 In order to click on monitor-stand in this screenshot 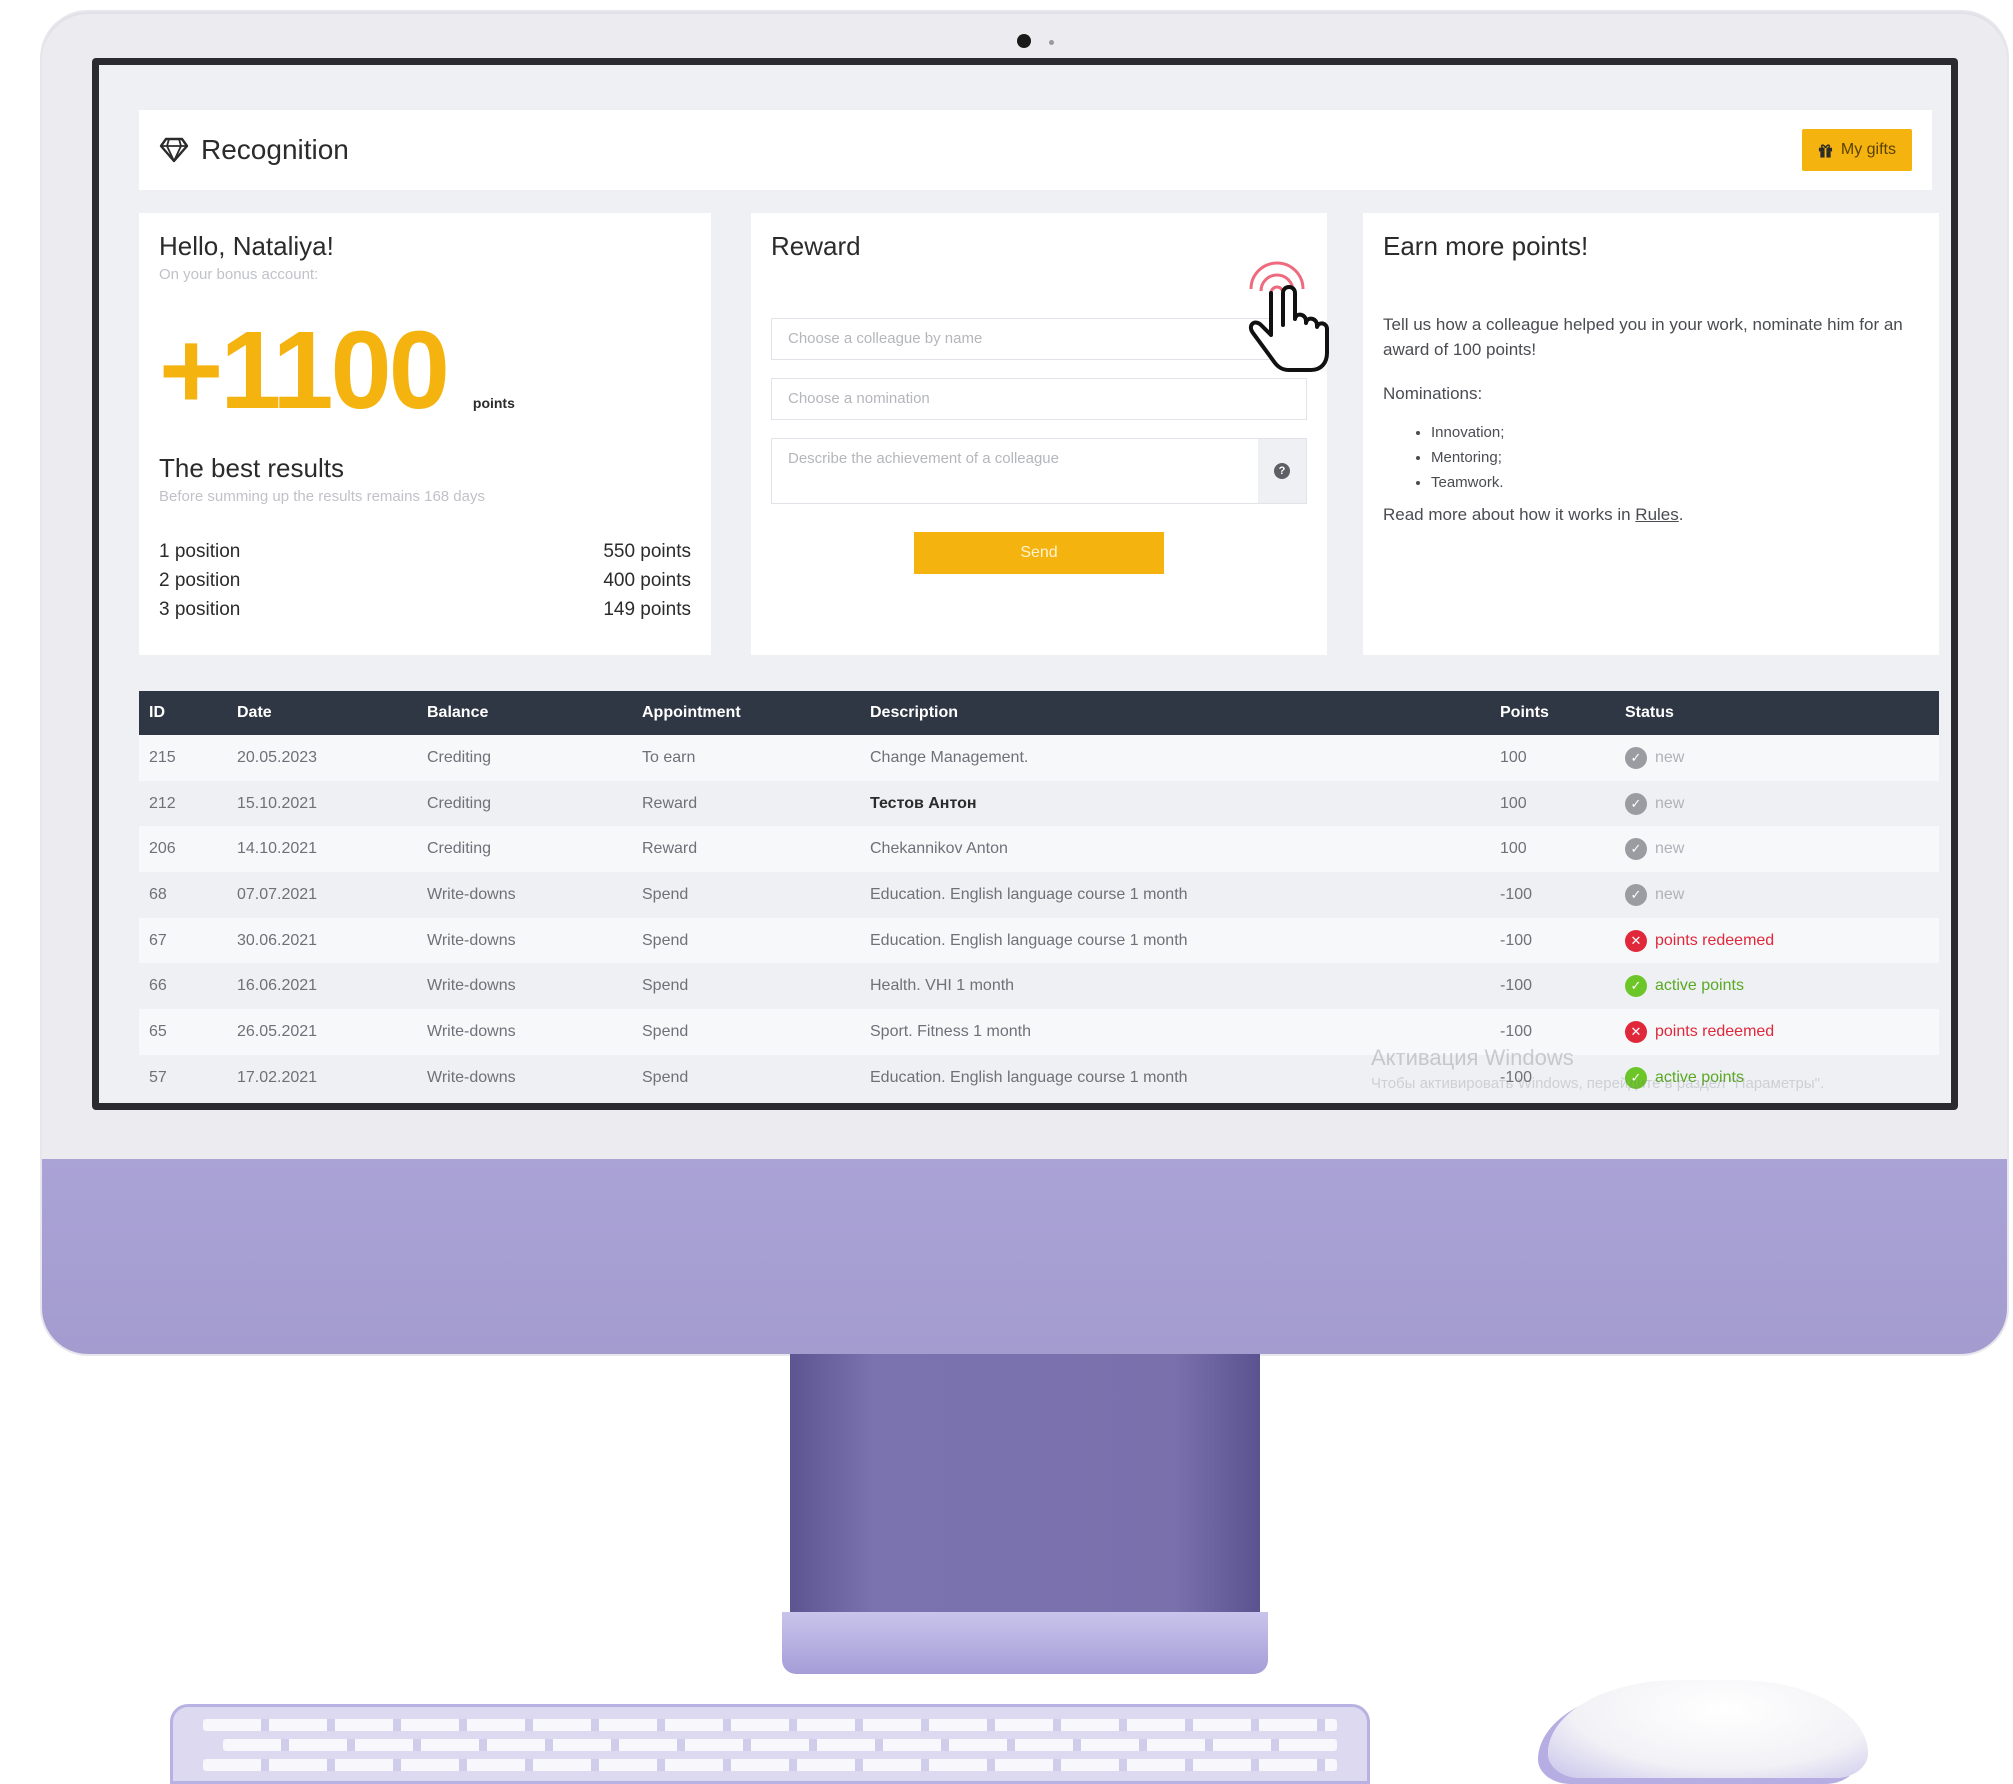, I will do `click(1025, 1483)`.